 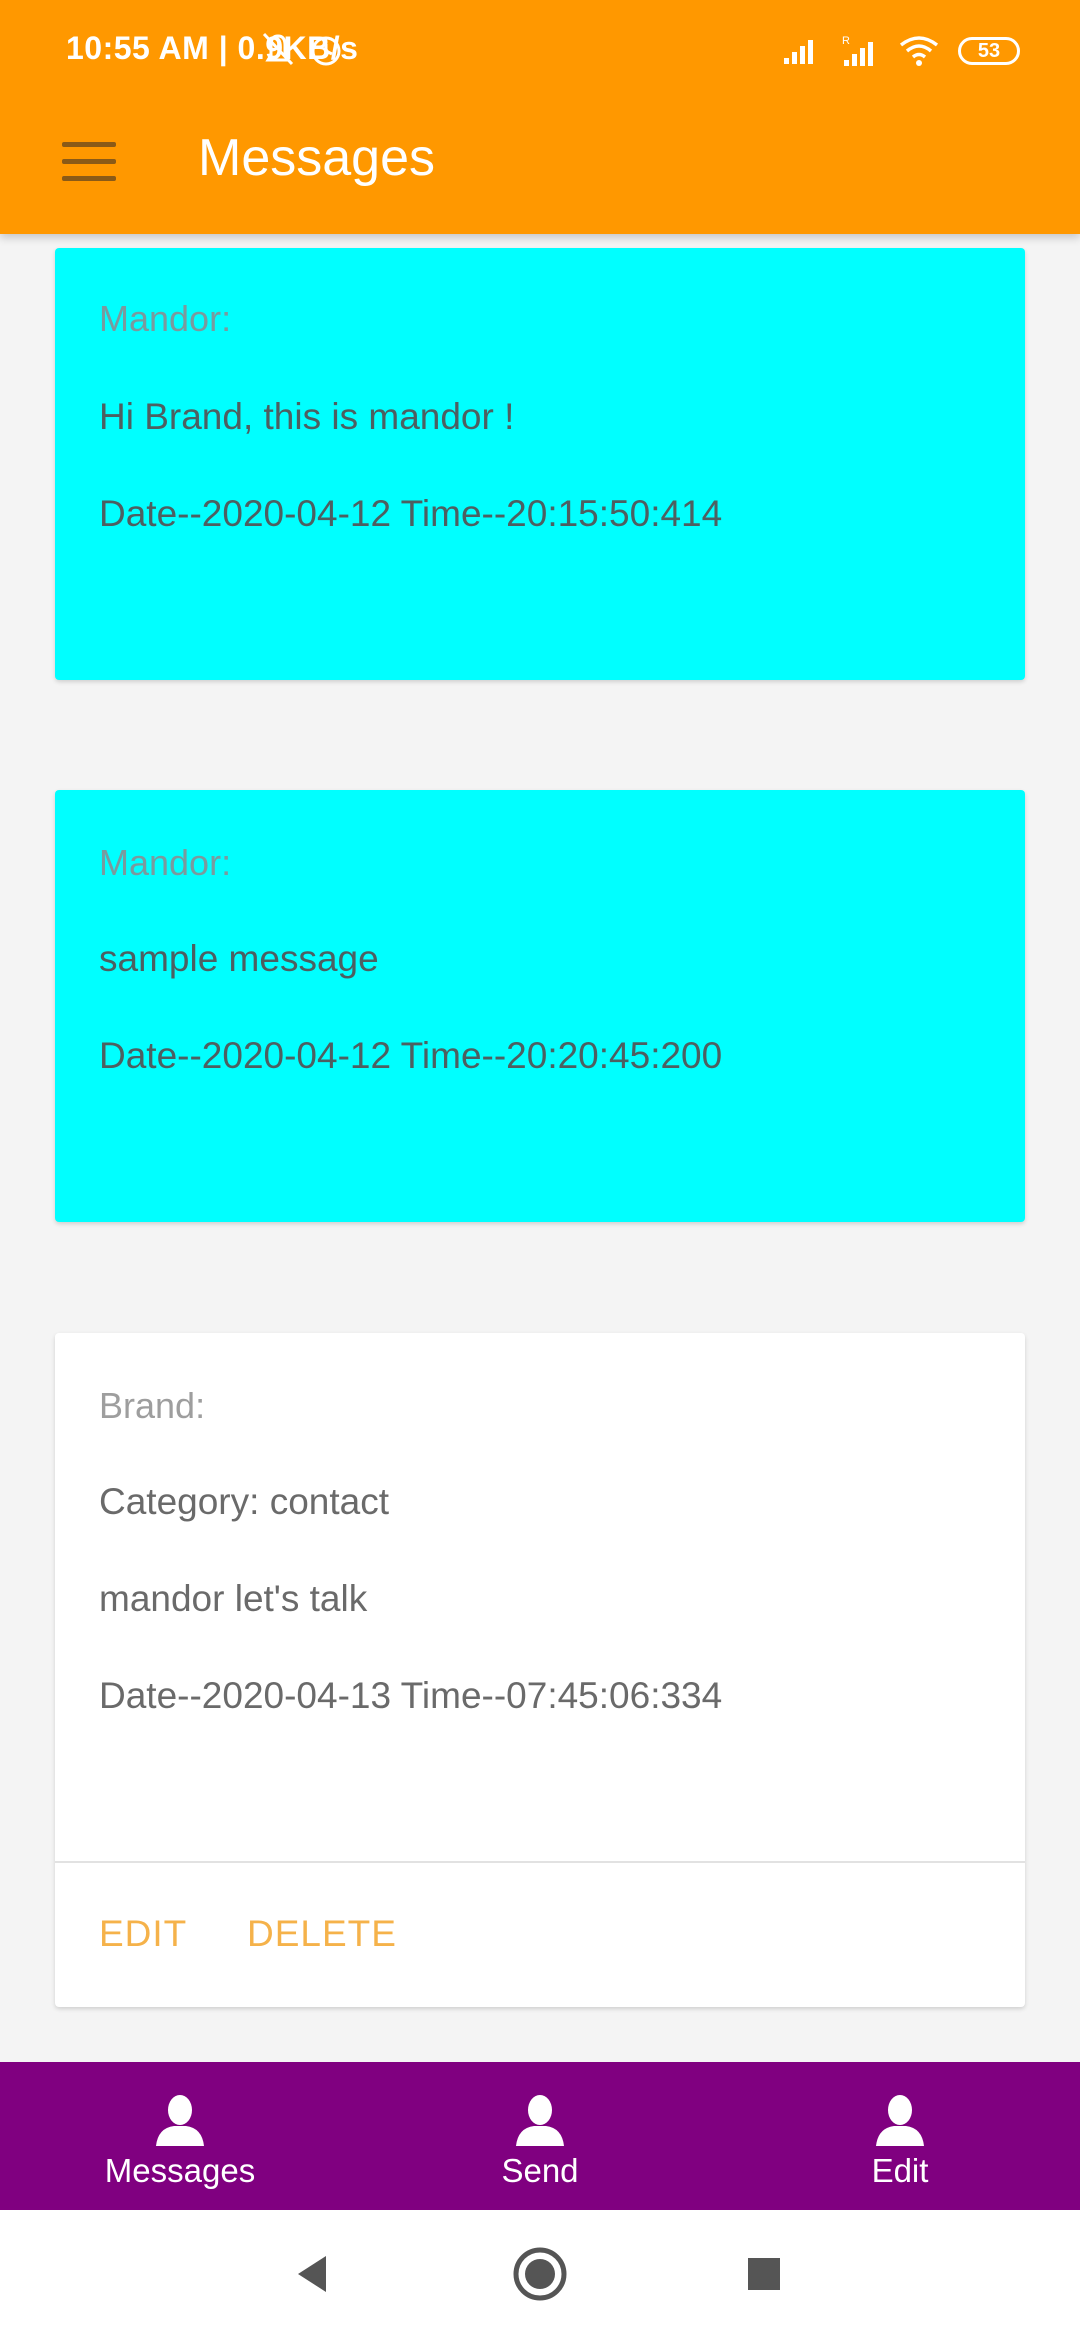 I want to click on message-datetime: Date--2020-04-12 Time--20:15:50:414, so click(x=411, y=513).